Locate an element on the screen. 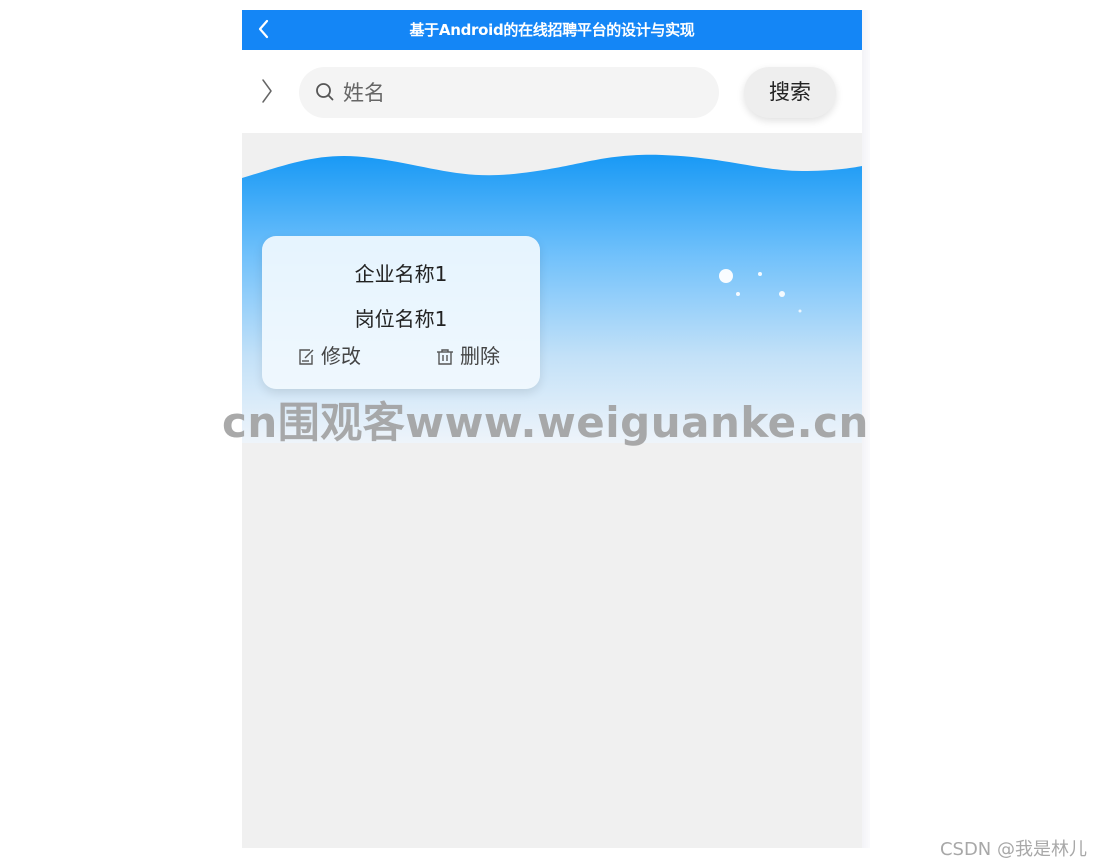 The width and height of the screenshot is (1093, 864). page-title: 基于Android的在线招聘平台的设计与实现 is located at coordinates (552, 30).